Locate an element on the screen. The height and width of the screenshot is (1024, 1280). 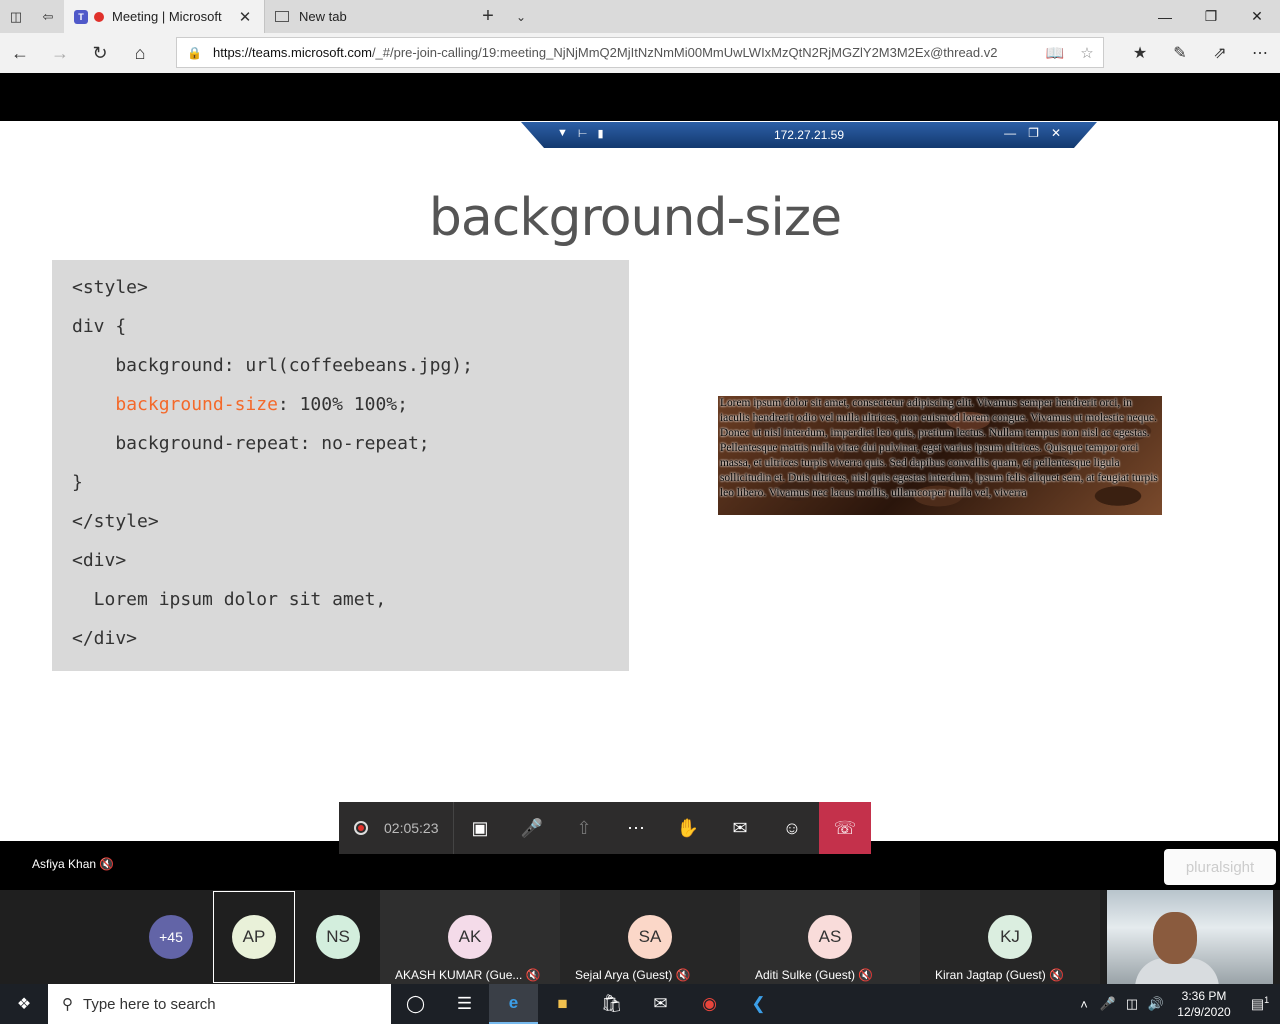
cortana-icon: ◯ is located at coordinates (415, 1004).